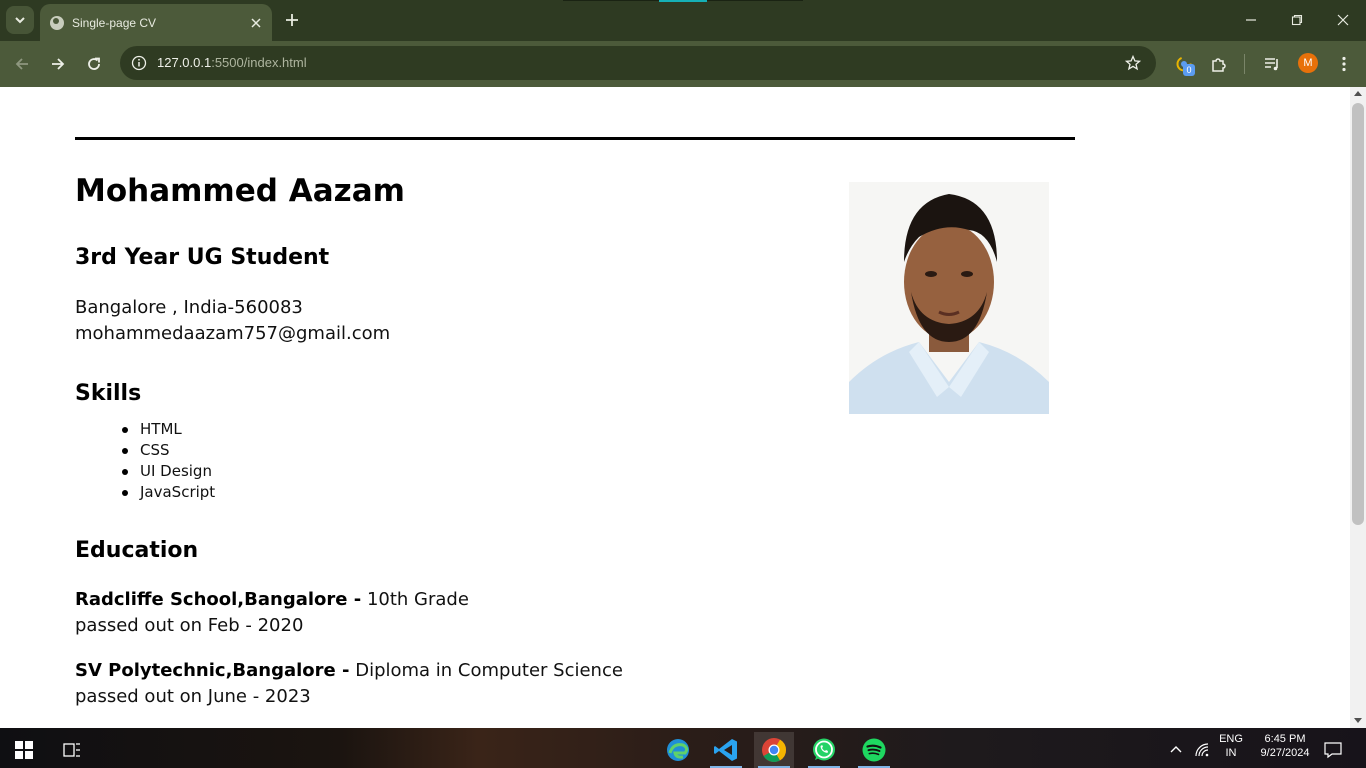 The height and width of the screenshot is (768, 1366). What do you see at coordinates (218, 599) in the screenshot?
I see `school-name: Radcliffe School,Bangalore -` at bounding box center [218, 599].